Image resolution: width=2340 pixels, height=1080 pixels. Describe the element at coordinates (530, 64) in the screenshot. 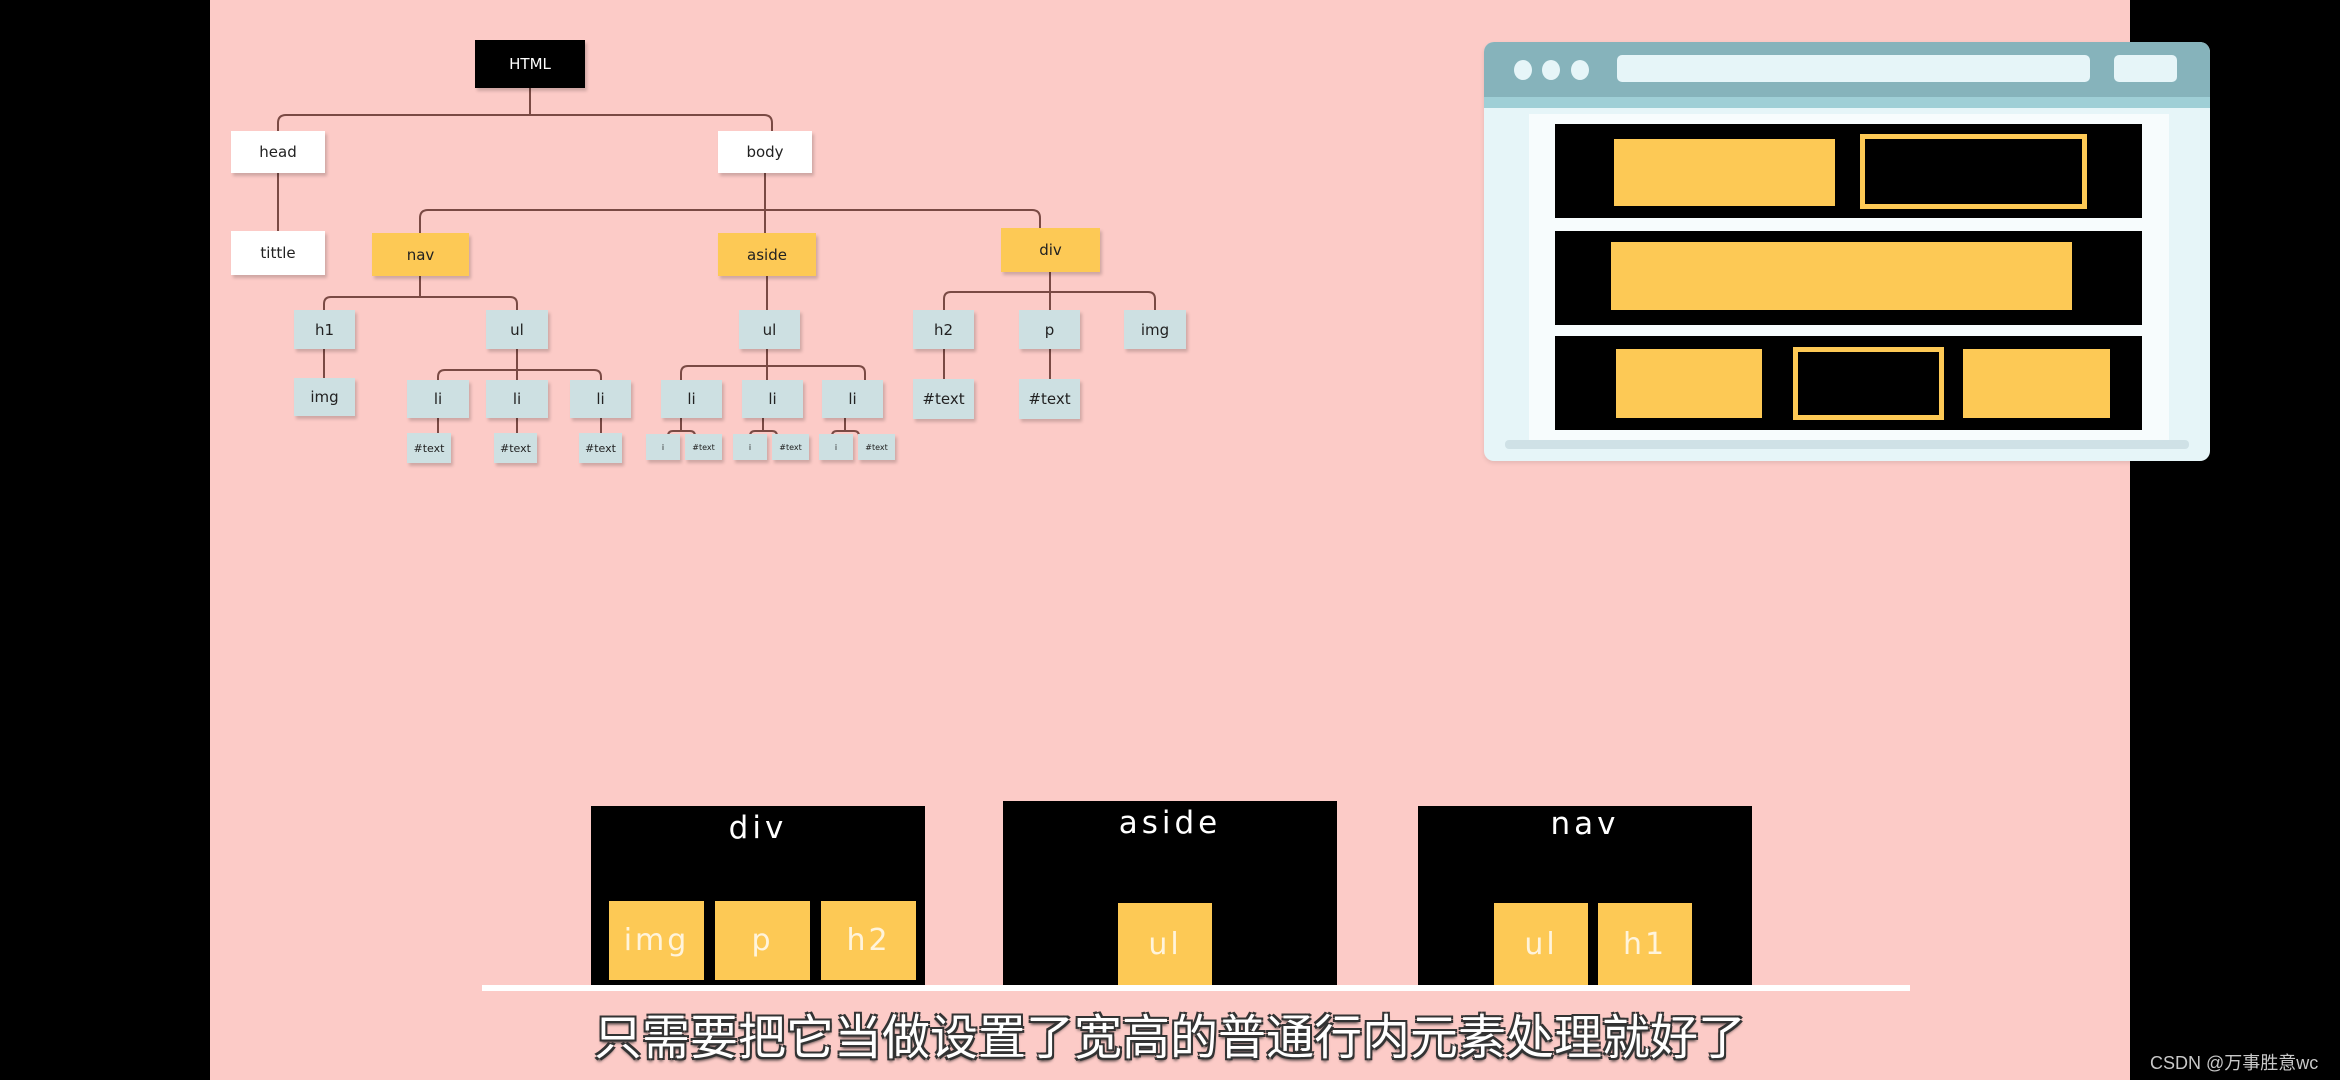

I see `tree-node-html: HTML` at that location.